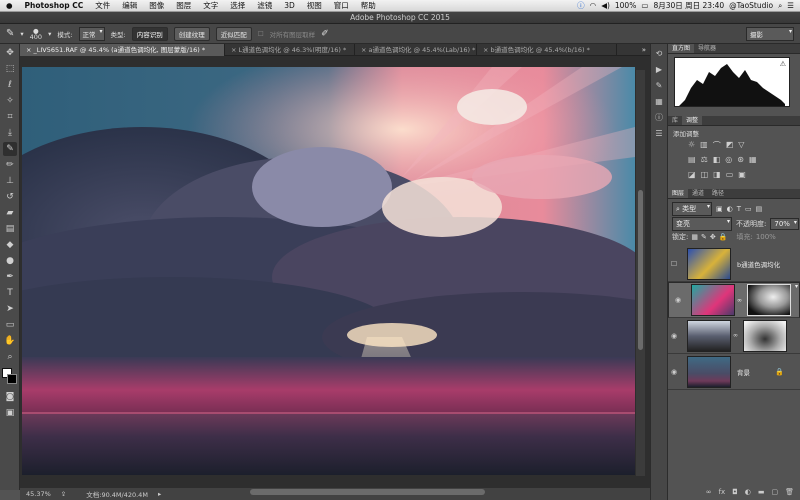 This screenshot has width=800, height=500. What do you see at coordinates (789, 492) in the screenshot?
I see `delete-layer-icon: 🗑` at bounding box center [789, 492].